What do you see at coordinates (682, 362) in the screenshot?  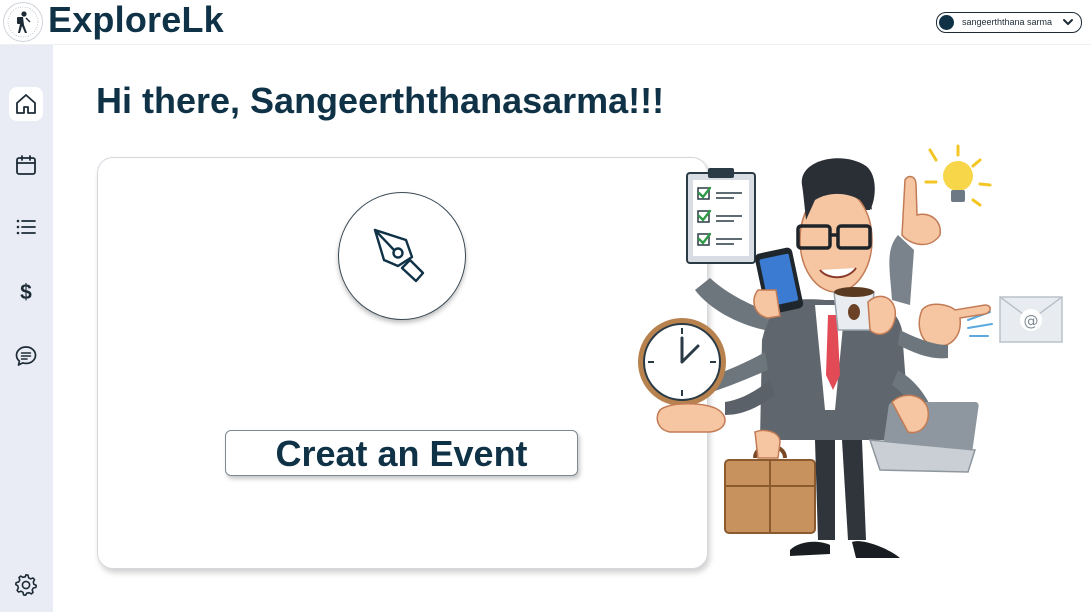 I see `clock-icon` at bounding box center [682, 362].